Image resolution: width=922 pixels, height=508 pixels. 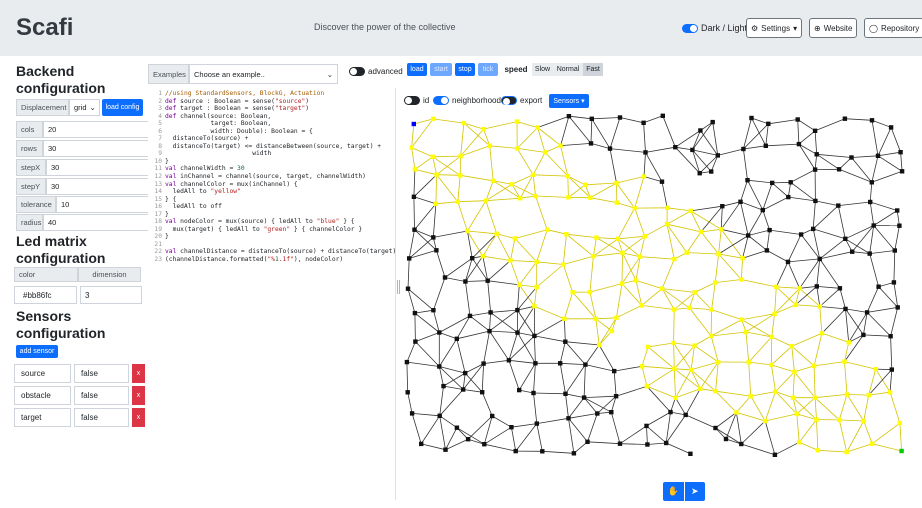 What do you see at coordinates (774, 28) in the screenshot?
I see `settings-button: ⚙ Settings ▾` at bounding box center [774, 28].